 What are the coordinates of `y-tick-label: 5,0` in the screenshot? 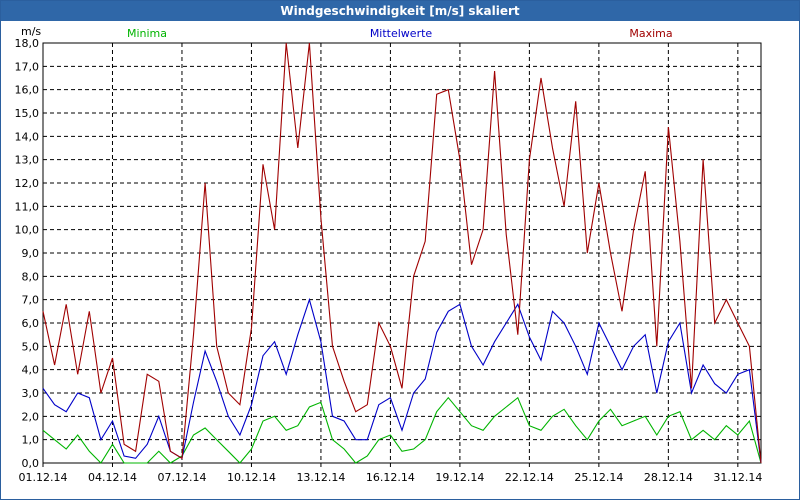 It's located at (31, 346).